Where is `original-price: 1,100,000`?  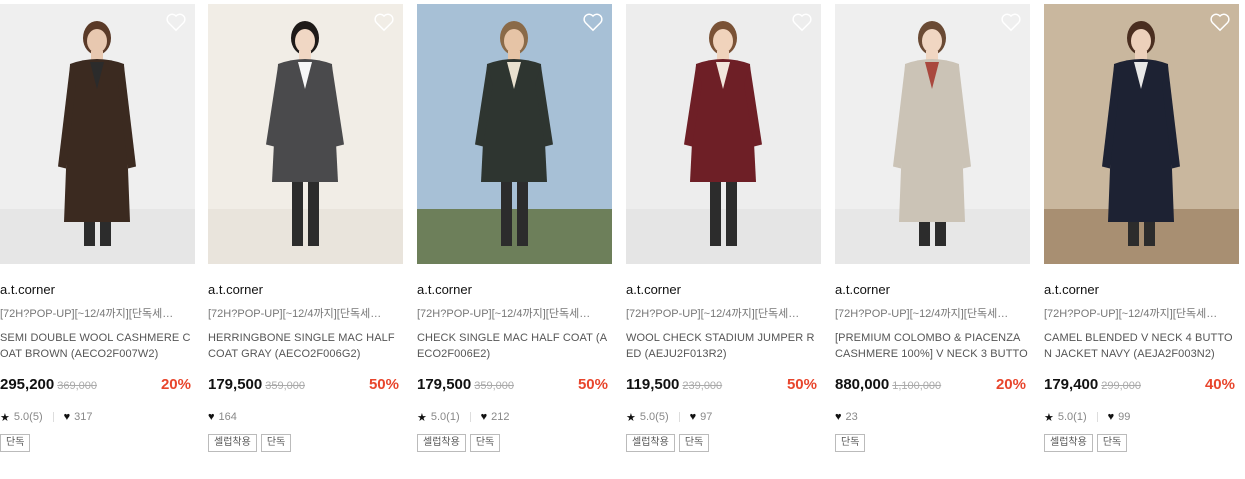 original-price: 1,100,000 is located at coordinates (917, 386).